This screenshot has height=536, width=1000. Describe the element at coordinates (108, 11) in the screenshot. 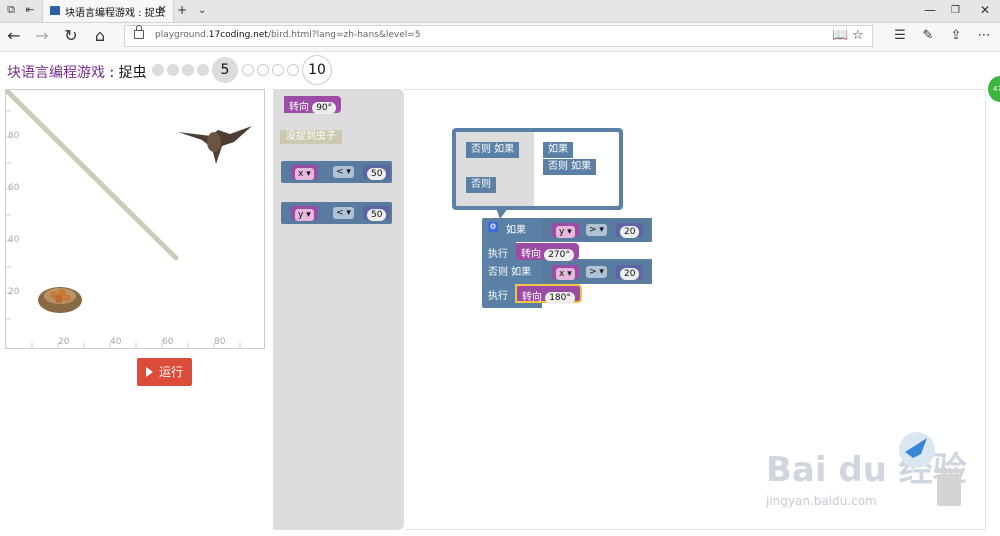

I see `browser-tab: 块语言编程游戏 : 捉虫 ✕` at that location.